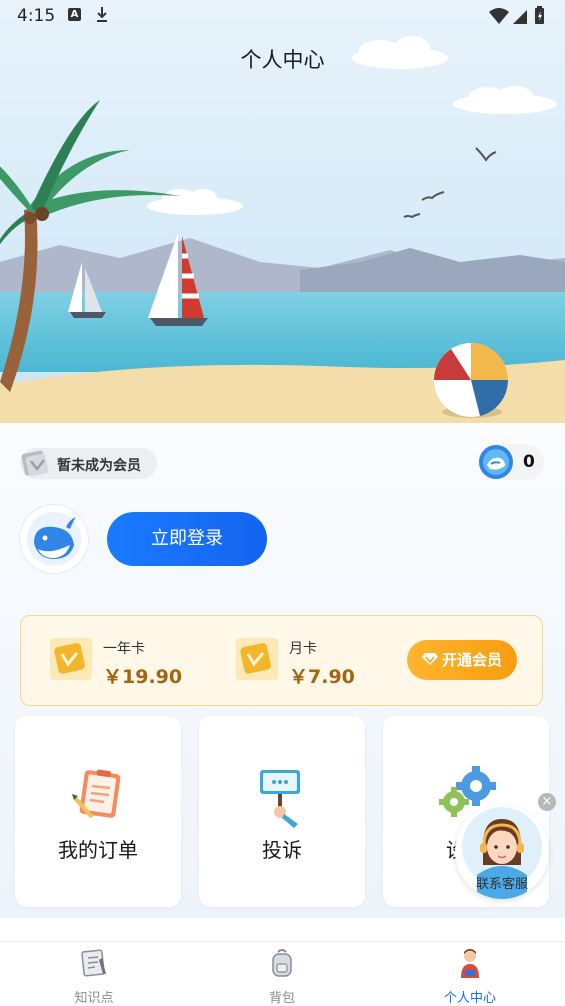  What do you see at coordinates (124, 649) in the screenshot?
I see `plan-name: 一年卡` at bounding box center [124, 649].